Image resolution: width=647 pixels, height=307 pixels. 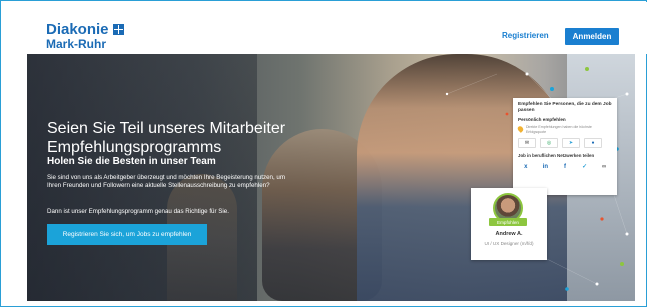 I want to click on logo-subtext: Mark-Ruhr, so click(x=76, y=44).